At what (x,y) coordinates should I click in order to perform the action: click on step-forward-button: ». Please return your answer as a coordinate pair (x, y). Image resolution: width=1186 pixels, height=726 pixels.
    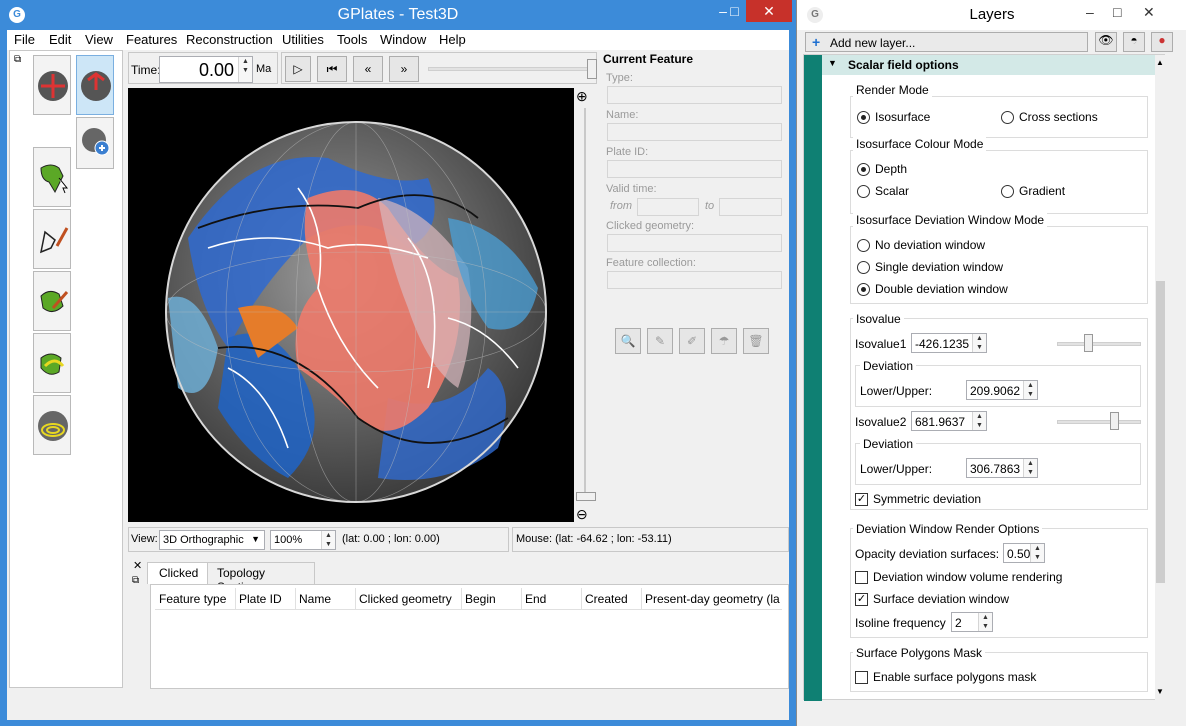
    Looking at the image, I should click on (404, 69).